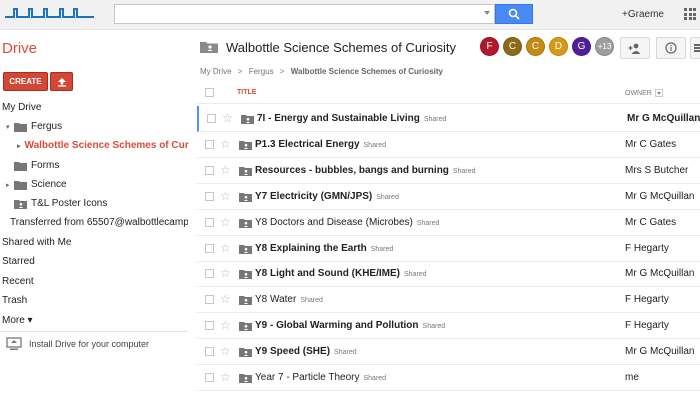  I want to click on folder-icon, so click(20, 185).